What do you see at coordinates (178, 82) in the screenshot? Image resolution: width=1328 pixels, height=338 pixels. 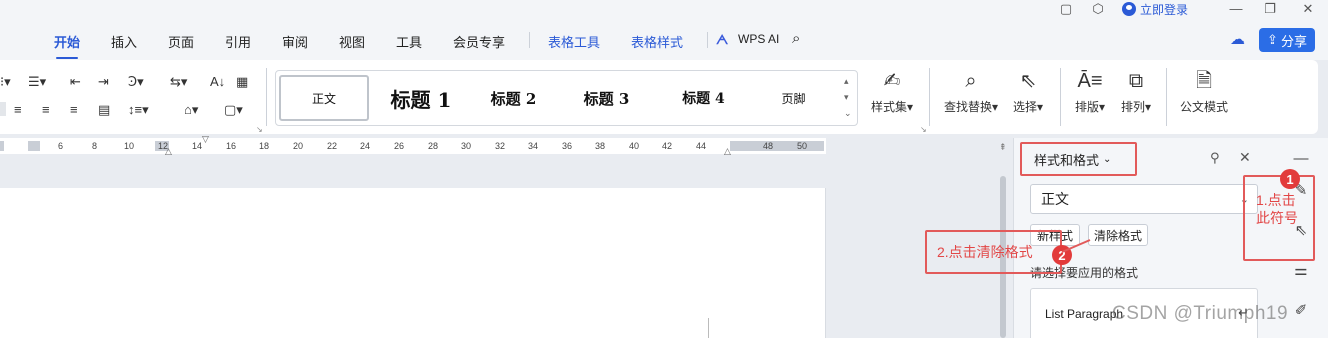 I see `swap-icon: ⇆▾` at bounding box center [178, 82].